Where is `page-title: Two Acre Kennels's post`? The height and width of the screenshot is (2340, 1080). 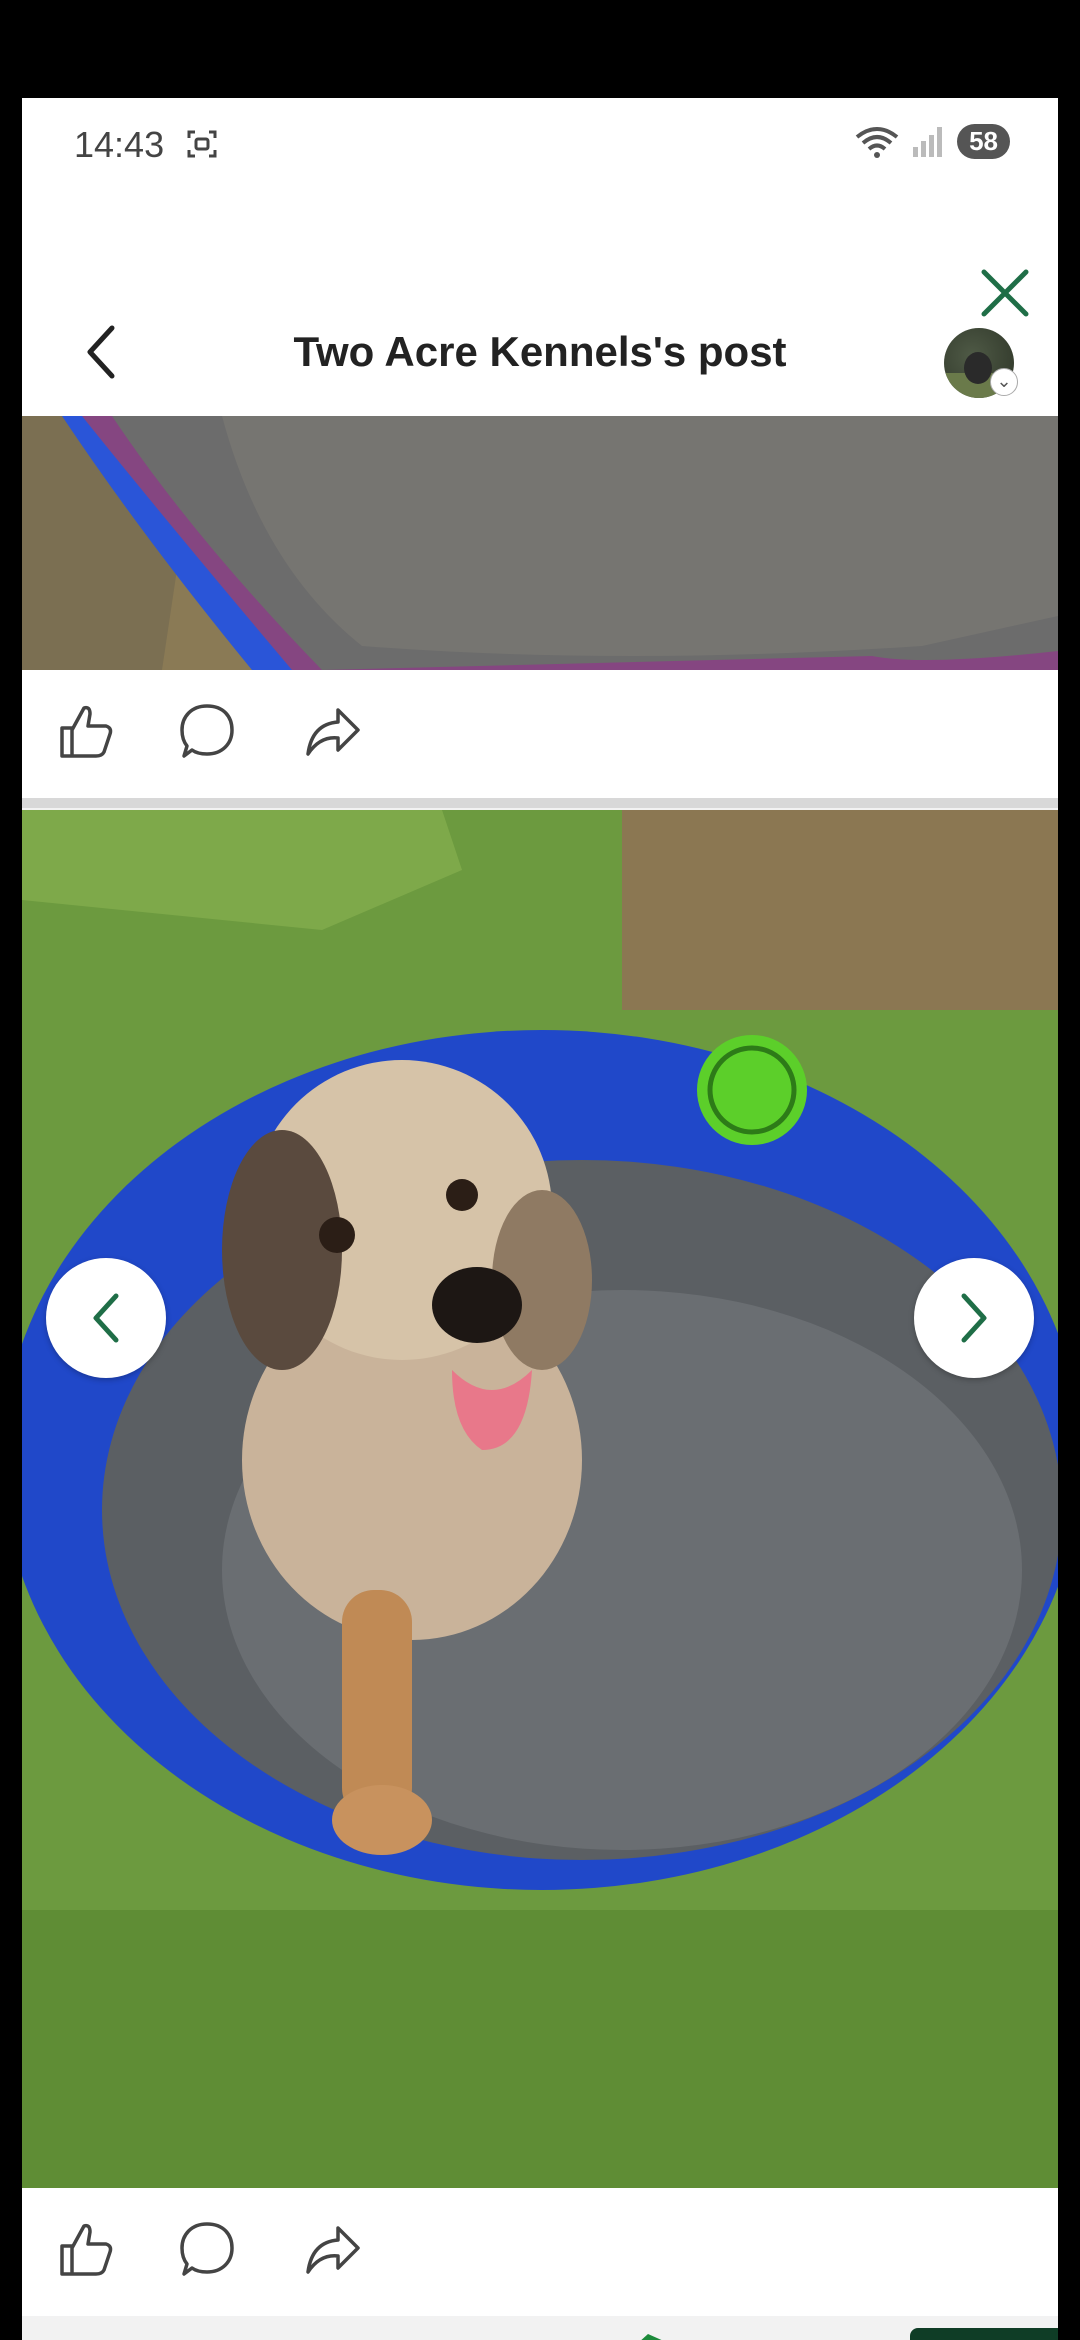 page-title: Two Acre Kennels's post is located at coordinates (540, 351).